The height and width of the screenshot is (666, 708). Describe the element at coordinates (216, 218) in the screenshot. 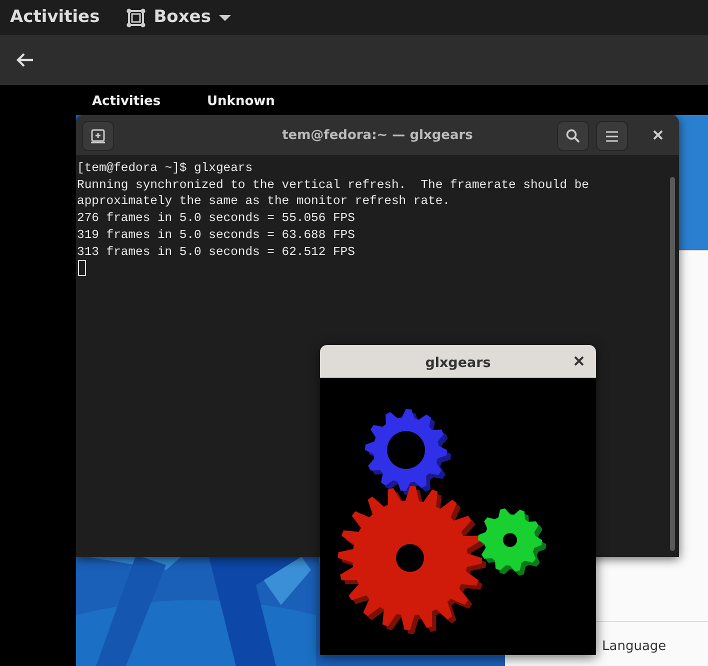

I see `terminal-line: 276 frames in 5.0 seconds = 55.056 FPS` at that location.